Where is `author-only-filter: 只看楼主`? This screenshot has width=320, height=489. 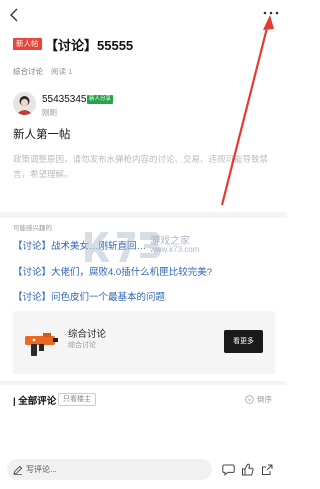
author-only-filter: 只看楼主 is located at coordinates (77, 399).